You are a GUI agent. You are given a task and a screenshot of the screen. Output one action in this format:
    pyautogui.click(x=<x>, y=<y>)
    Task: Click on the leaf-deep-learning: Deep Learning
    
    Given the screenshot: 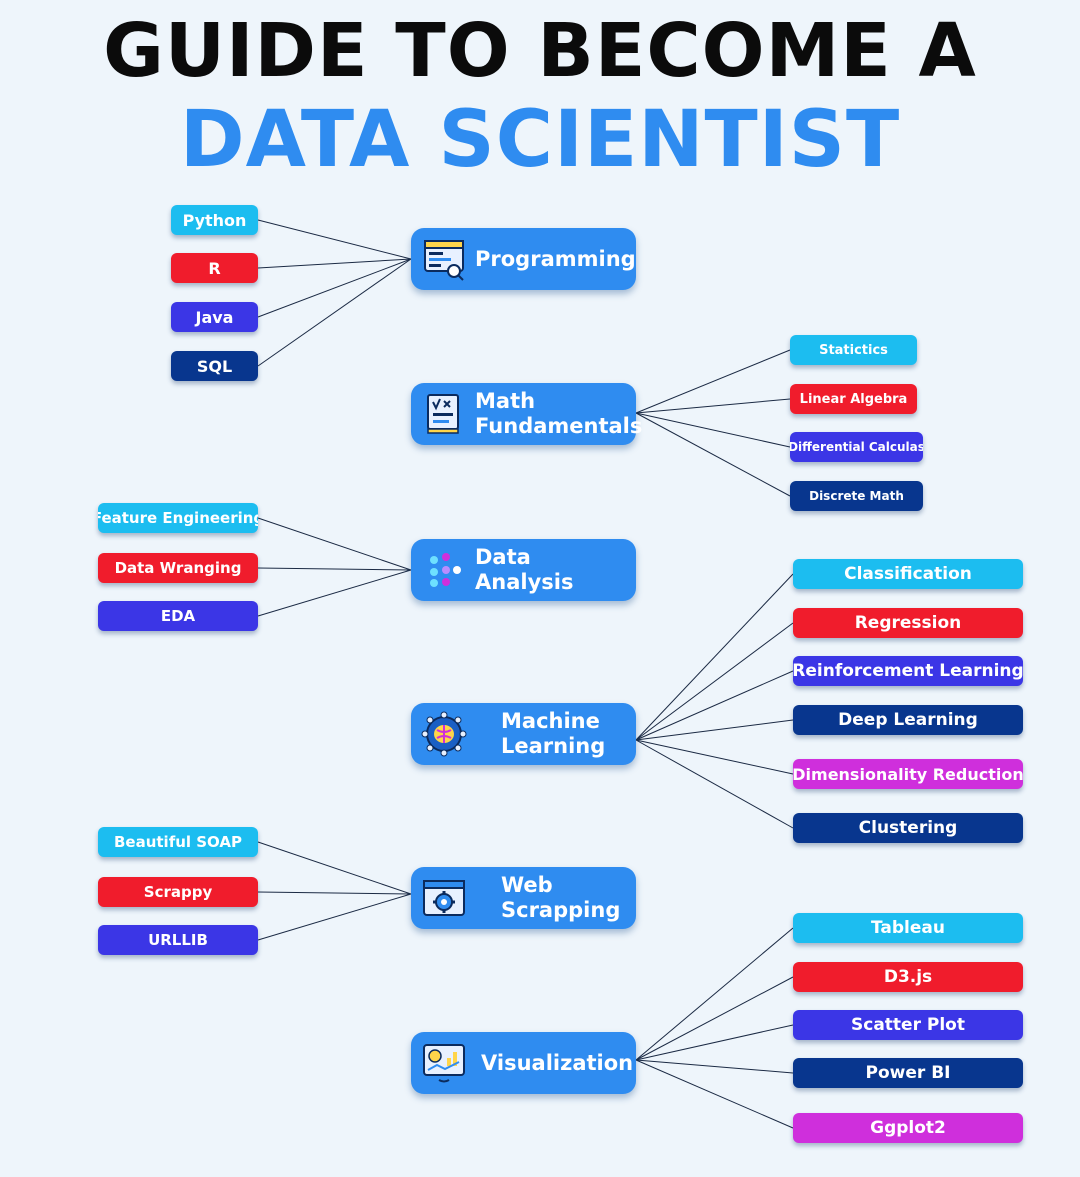 What is the action you would take?
    pyautogui.click(x=908, y=720)
    